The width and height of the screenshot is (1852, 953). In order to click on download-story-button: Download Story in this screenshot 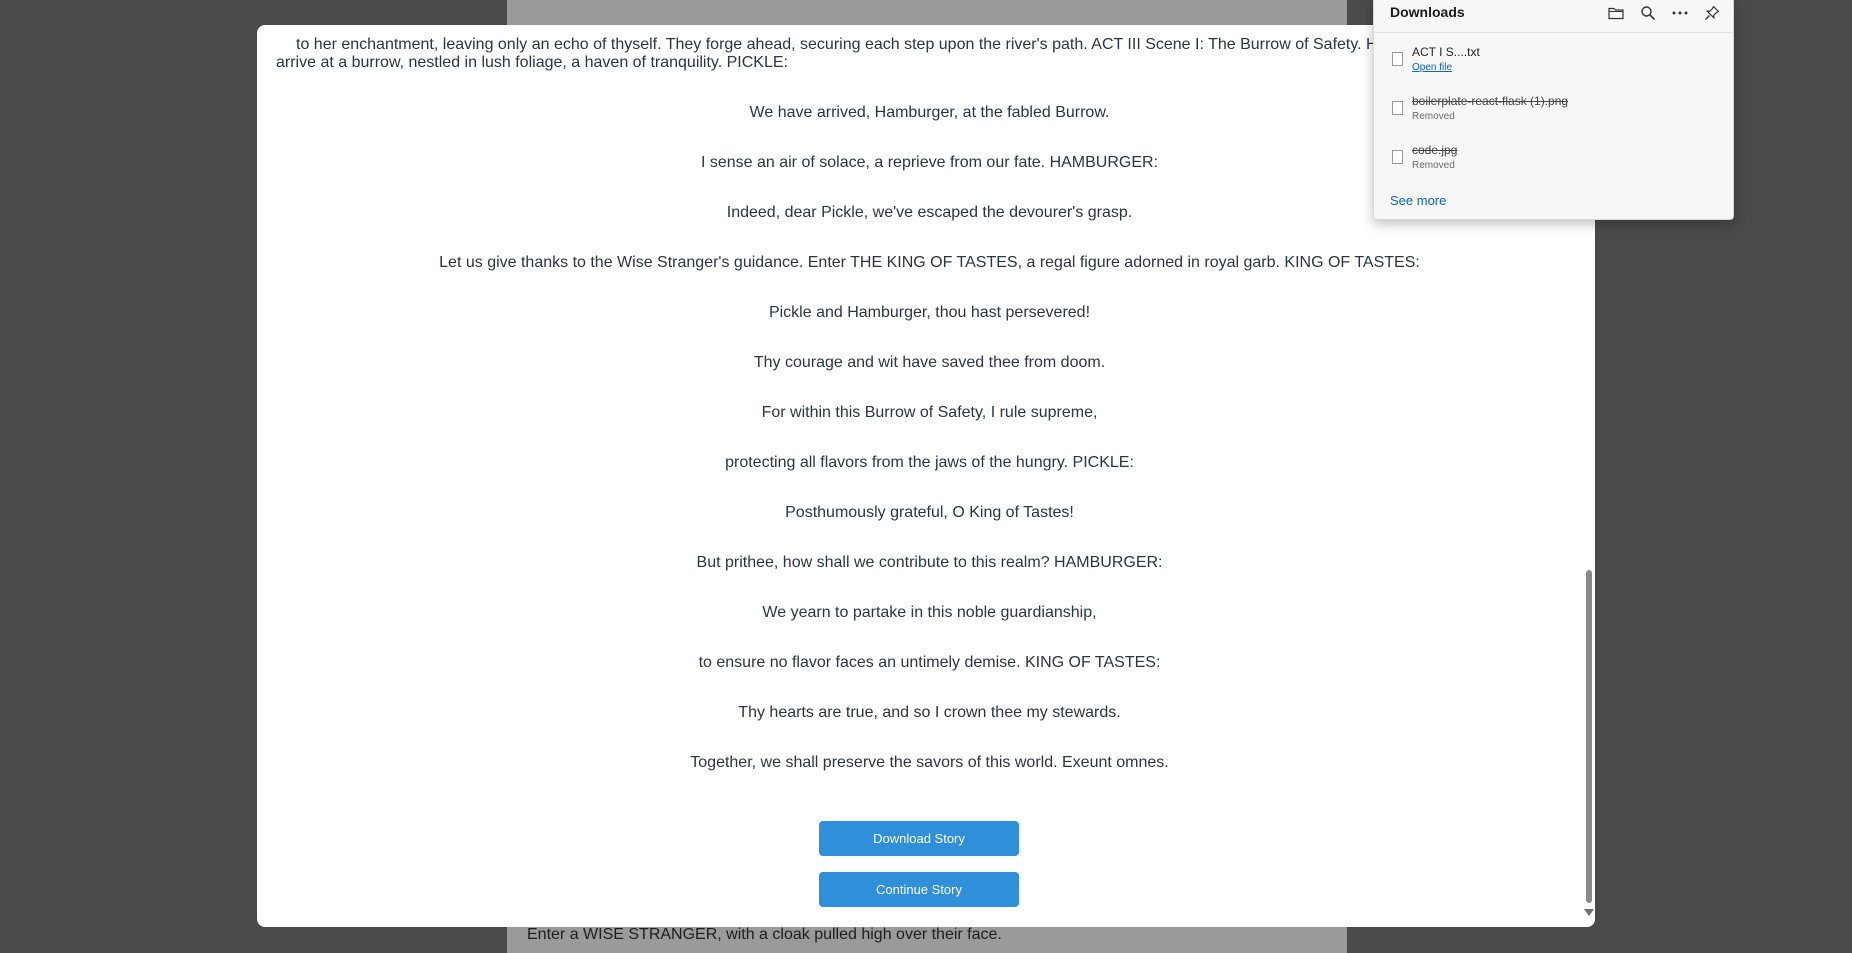, I will do `click(919, 838)`.